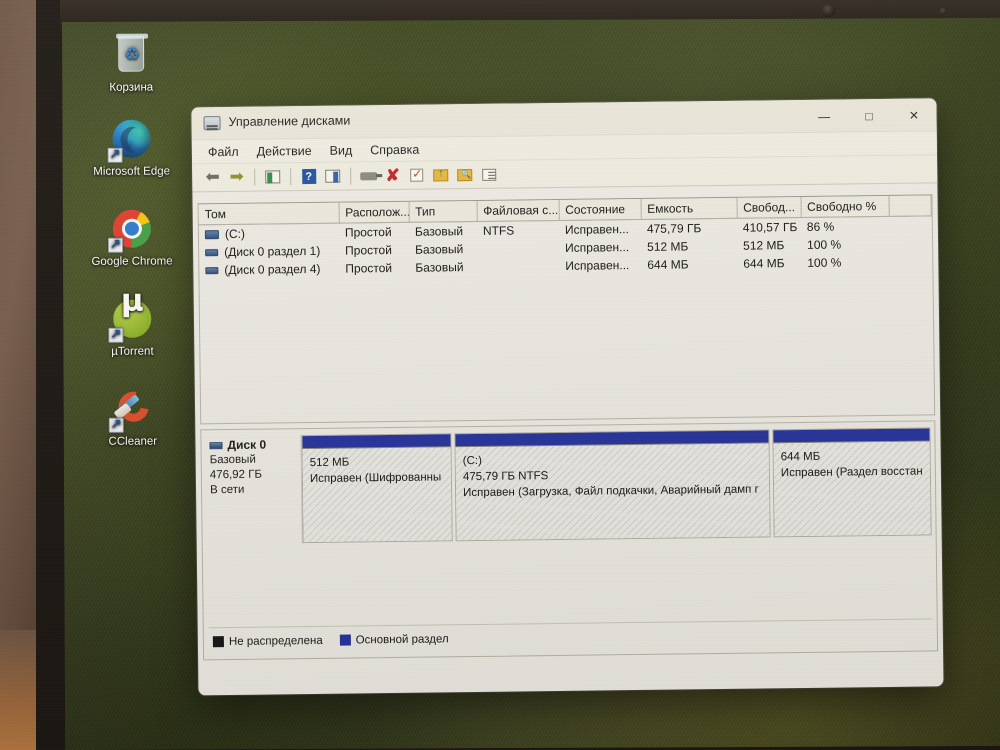 This screenshot has height=750, width=1000. I want to click on legend-label: Основной раздел, so click(402, 639).